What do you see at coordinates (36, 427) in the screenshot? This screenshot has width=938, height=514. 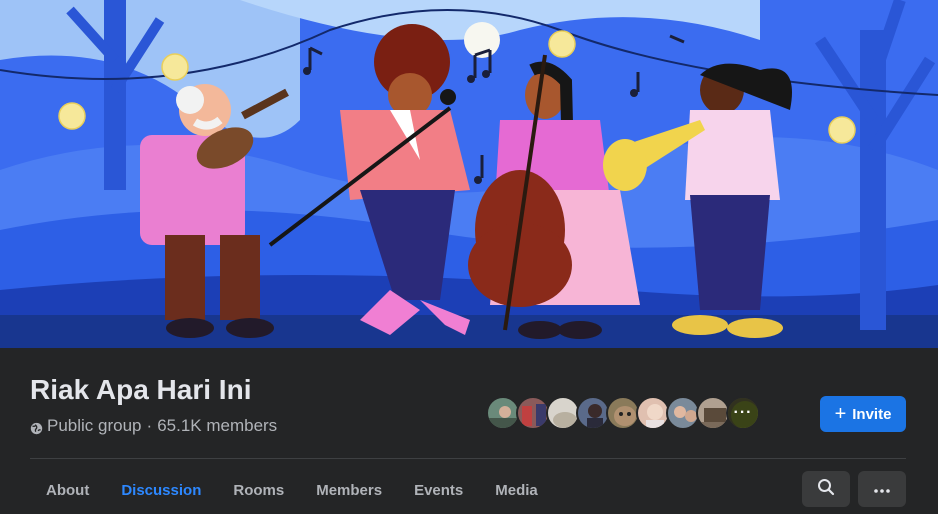 I see `globe-icon` at bounding box center [36, 427].